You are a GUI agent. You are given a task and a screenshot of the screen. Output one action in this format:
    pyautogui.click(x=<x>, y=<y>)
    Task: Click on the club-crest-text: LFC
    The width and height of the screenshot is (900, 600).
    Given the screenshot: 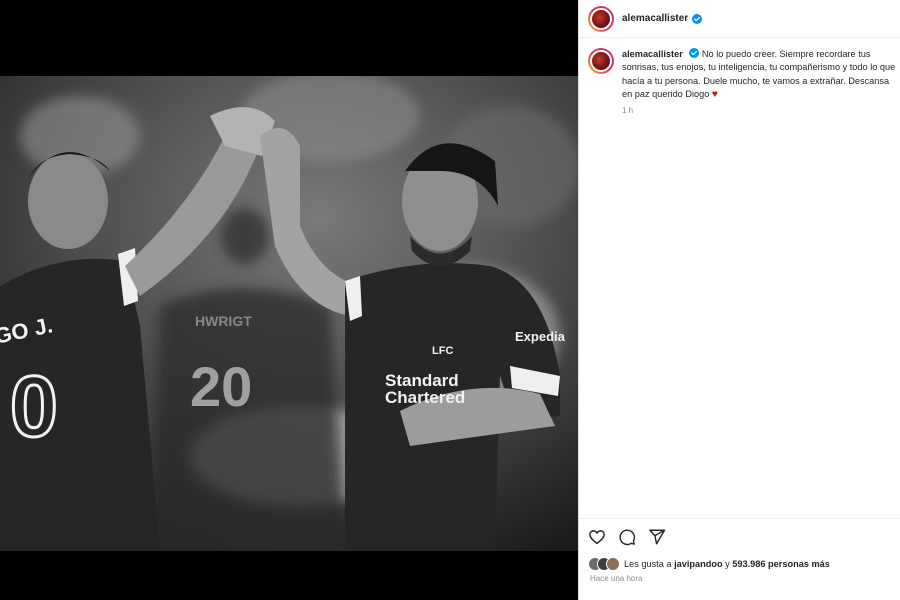 What is the action you would take?
    pyautogui.click(x=442, y=351)
    